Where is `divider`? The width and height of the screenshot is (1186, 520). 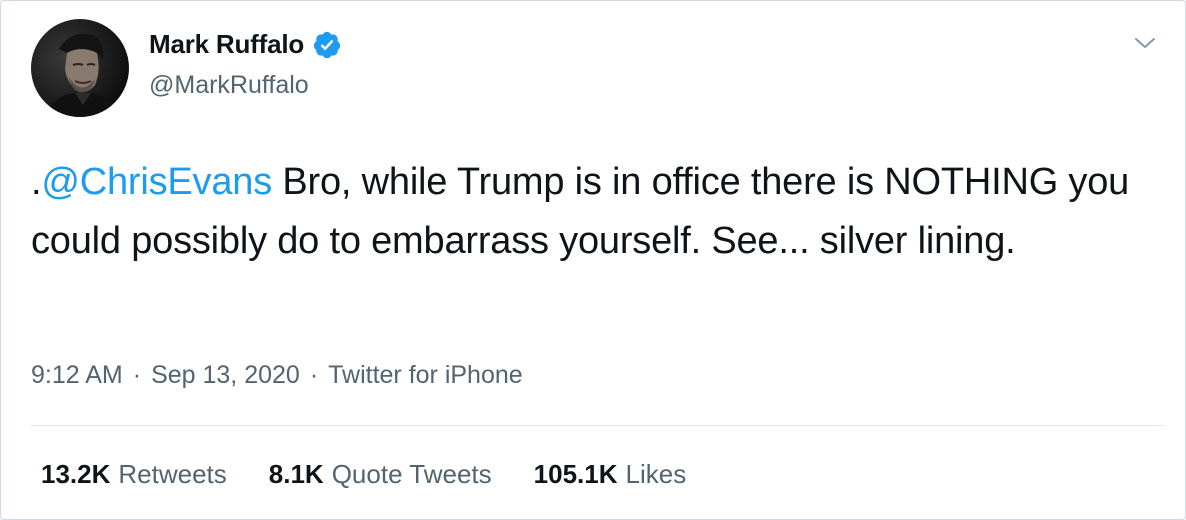
divider is located at coordinates (598, 425).